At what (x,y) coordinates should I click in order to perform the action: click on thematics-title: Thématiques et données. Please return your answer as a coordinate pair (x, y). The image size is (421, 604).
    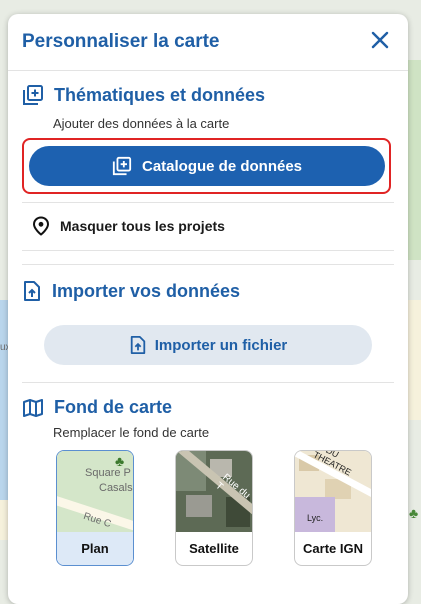
    Looking at the image, I should click on (160, 94).